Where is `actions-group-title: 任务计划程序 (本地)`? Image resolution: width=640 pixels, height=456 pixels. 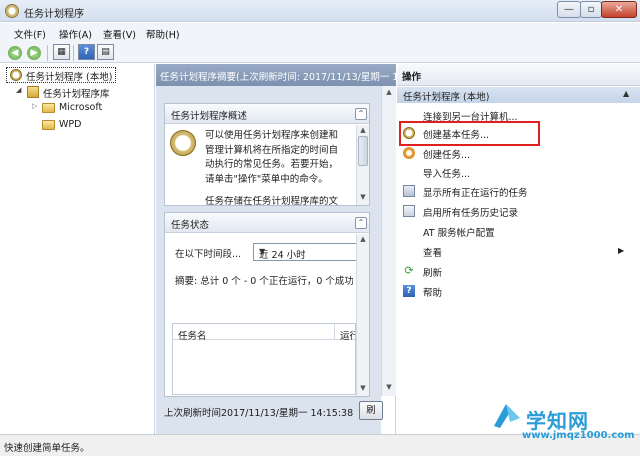
actions-group-title: 任务计划程序 (本地) is located at coordinates (446, 97).